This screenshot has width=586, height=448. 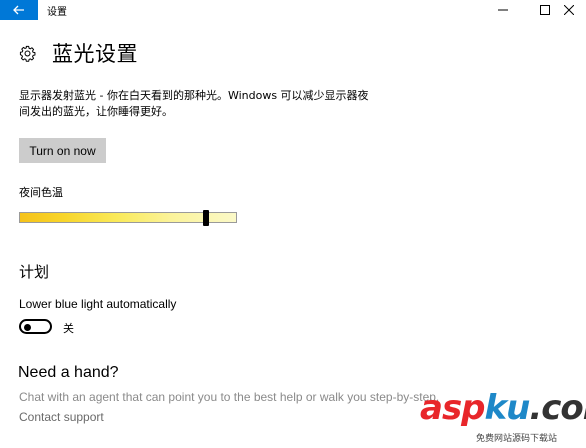 I want to click on gear-icon, so click(x=27, y=53).